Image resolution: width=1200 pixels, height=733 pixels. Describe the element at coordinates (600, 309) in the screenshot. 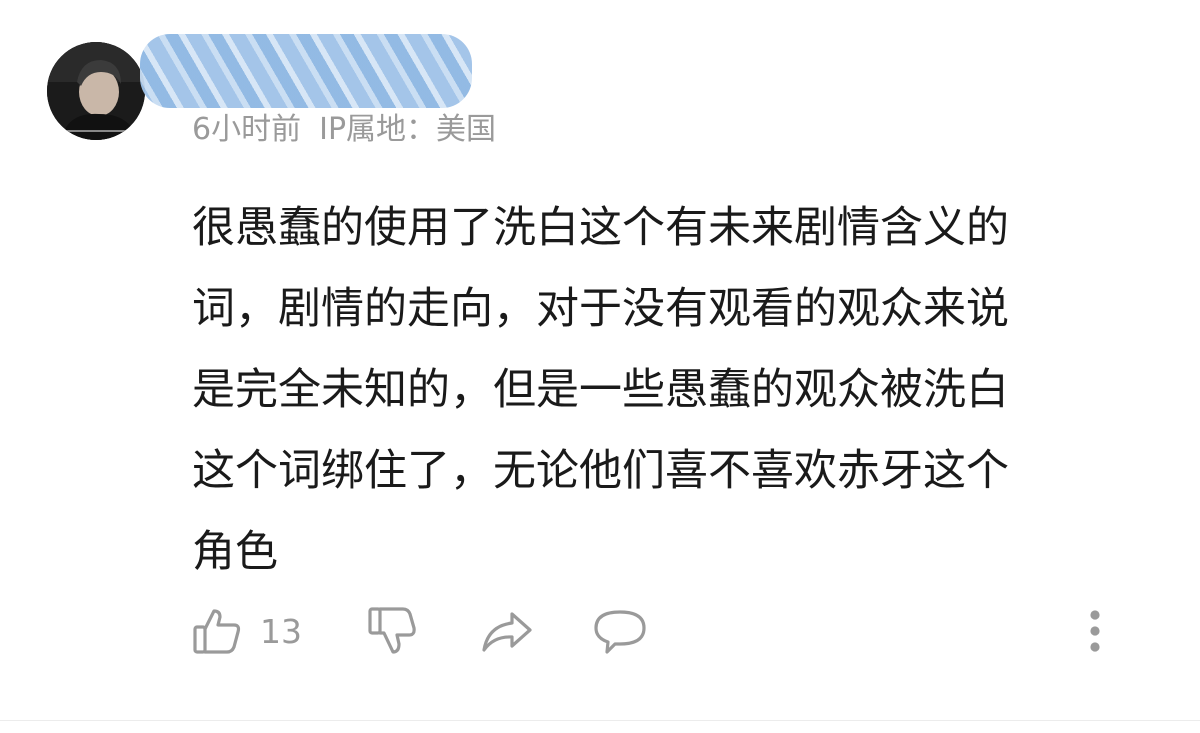

I see `comment-text-line: 词，剧情的走向，对于没有观看的观众来说` at that location.